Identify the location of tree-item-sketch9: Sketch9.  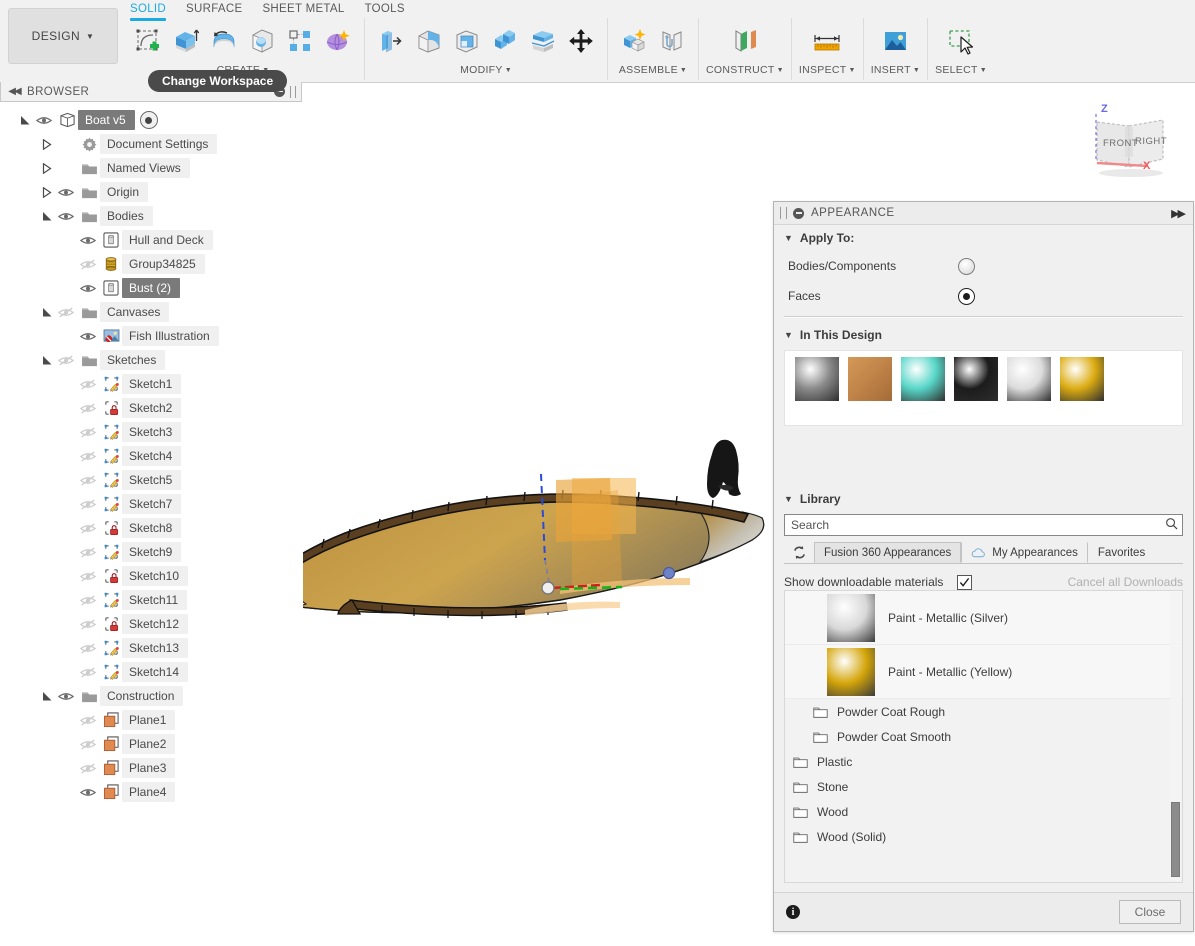
(151, 552).